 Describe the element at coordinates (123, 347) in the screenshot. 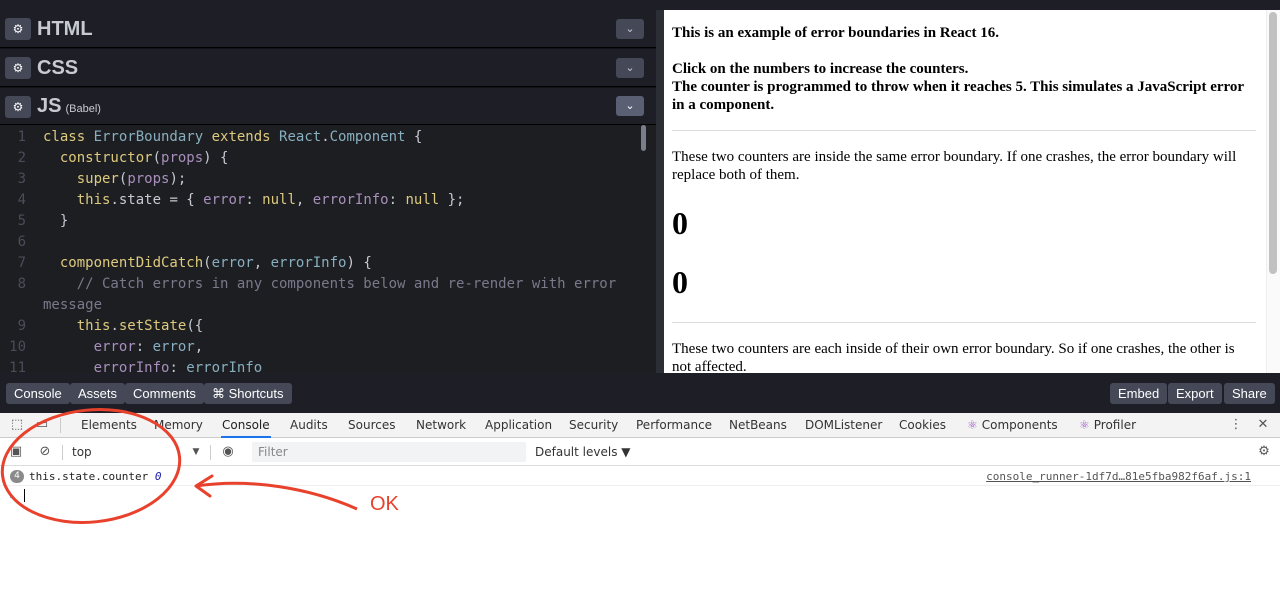

I see `code-line: error: error,` at that location.